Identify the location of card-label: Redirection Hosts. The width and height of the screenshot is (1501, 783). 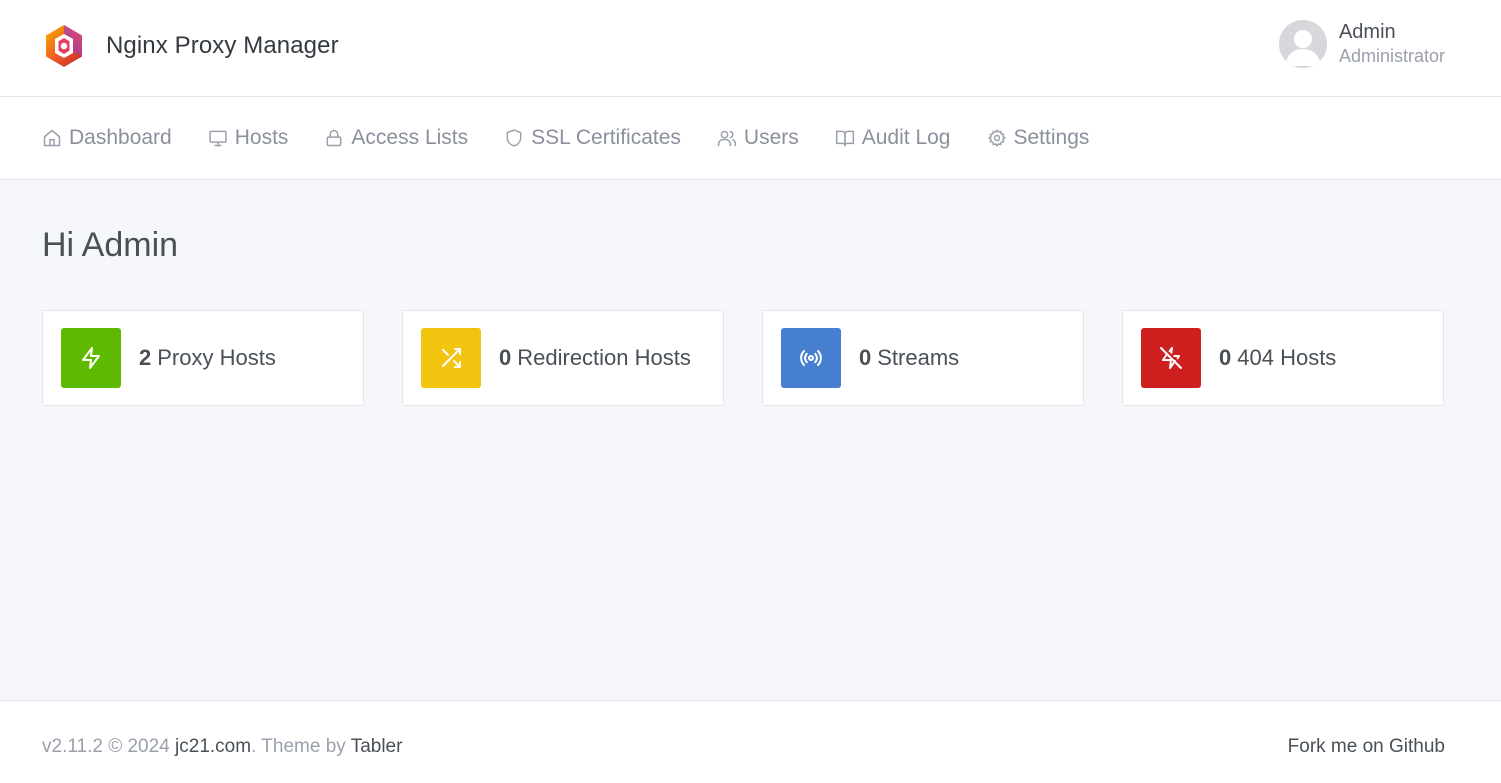
(604, 357).